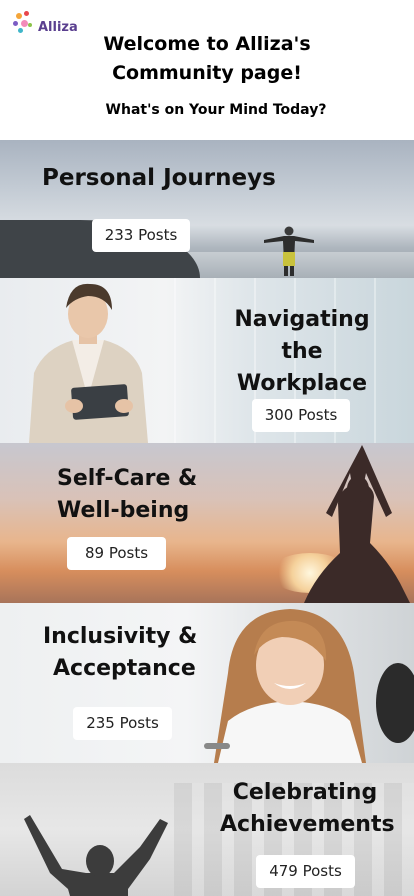 This screenshot has height=896, width=414. I want to click on category-title: Celebrating Achievements, so click(307, 808).